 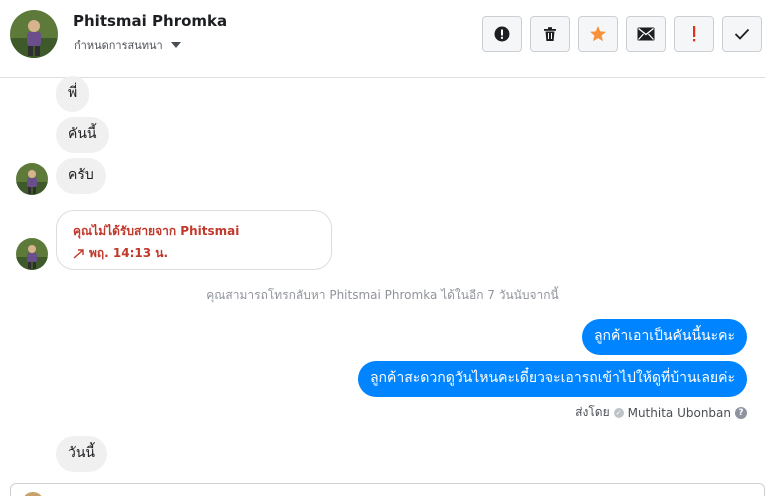 What do you see at coordinates (664, 337) in the screenshot?
I see `outgoing-message: ลูกค้าเอาเป็นคันนี้นะคะ` at bounding box center [664, 337].